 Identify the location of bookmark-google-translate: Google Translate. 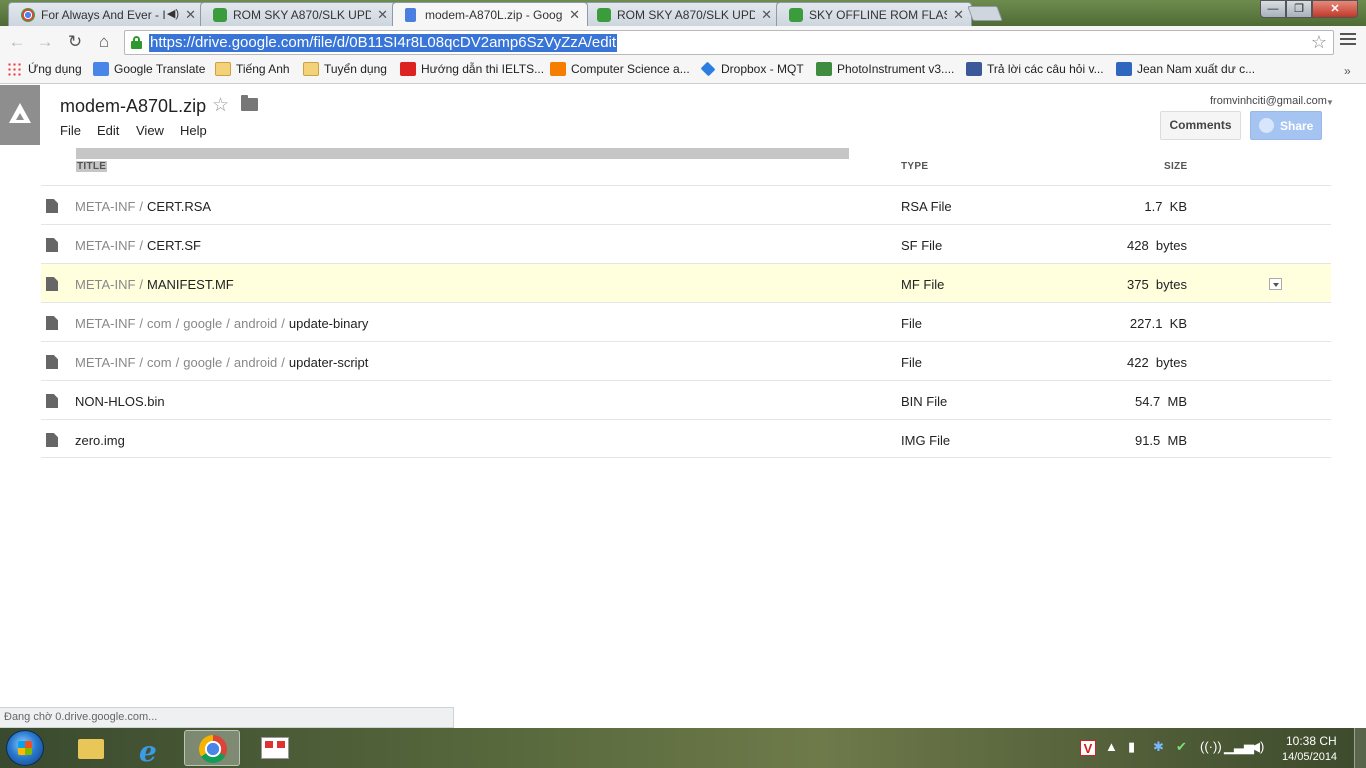
(149, 71).